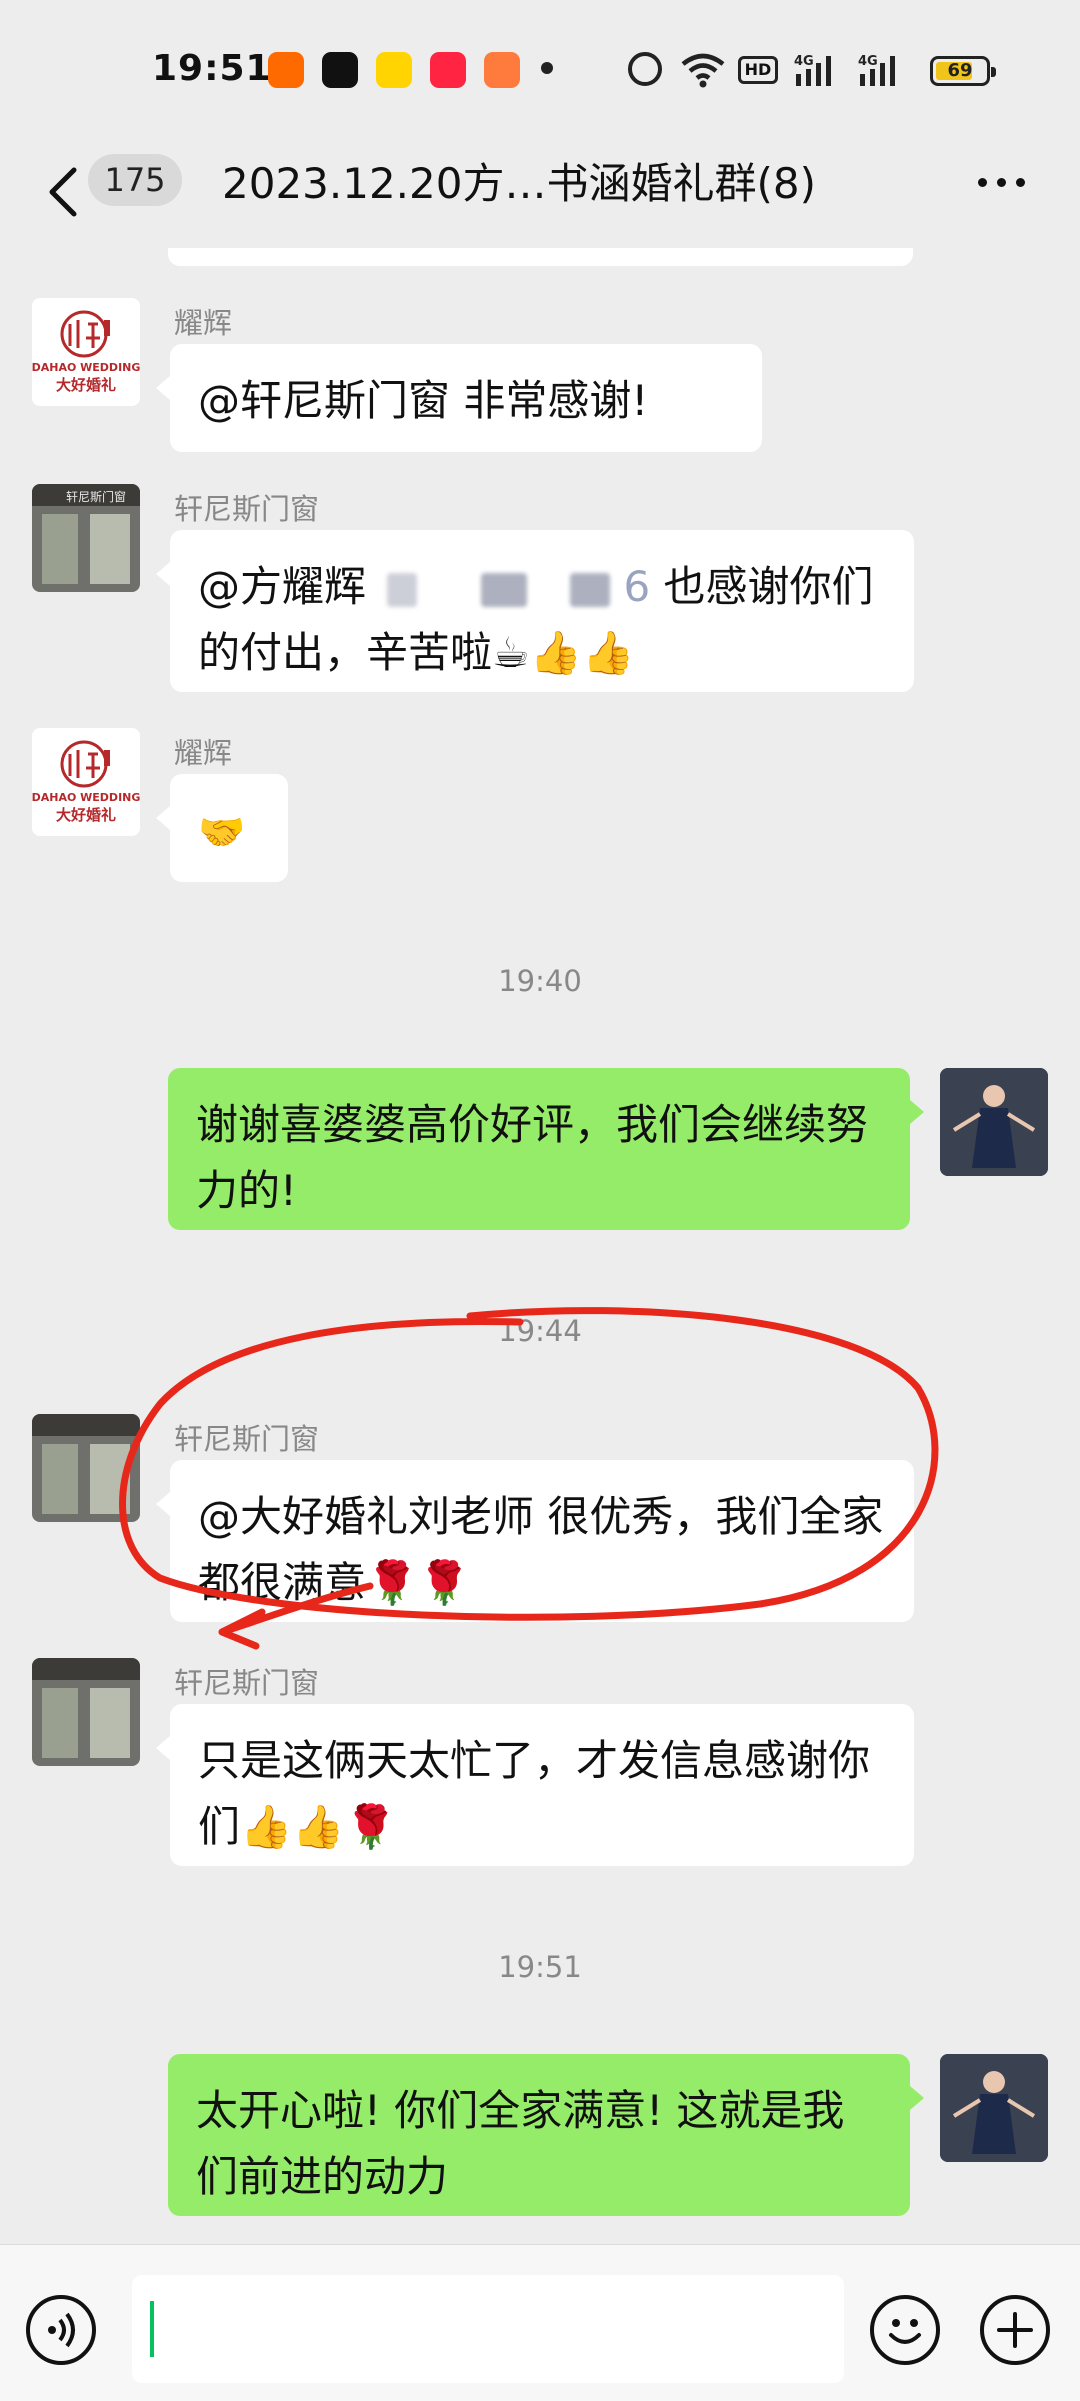 The image size is (1080, 2401). What do you see at coordinates (448, 70) in the screenshot?
I see `xiaohongshu-icon` at bounding box center [448, 70].